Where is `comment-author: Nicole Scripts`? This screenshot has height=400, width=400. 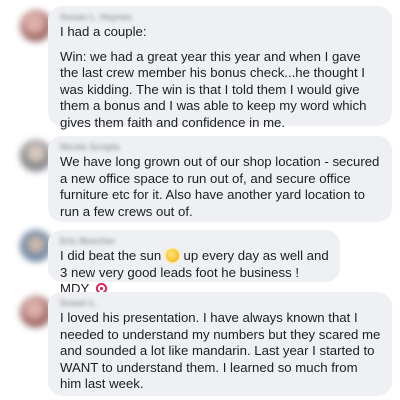
comment-author: Nicole Scripts is located at coordinates (221, 147).